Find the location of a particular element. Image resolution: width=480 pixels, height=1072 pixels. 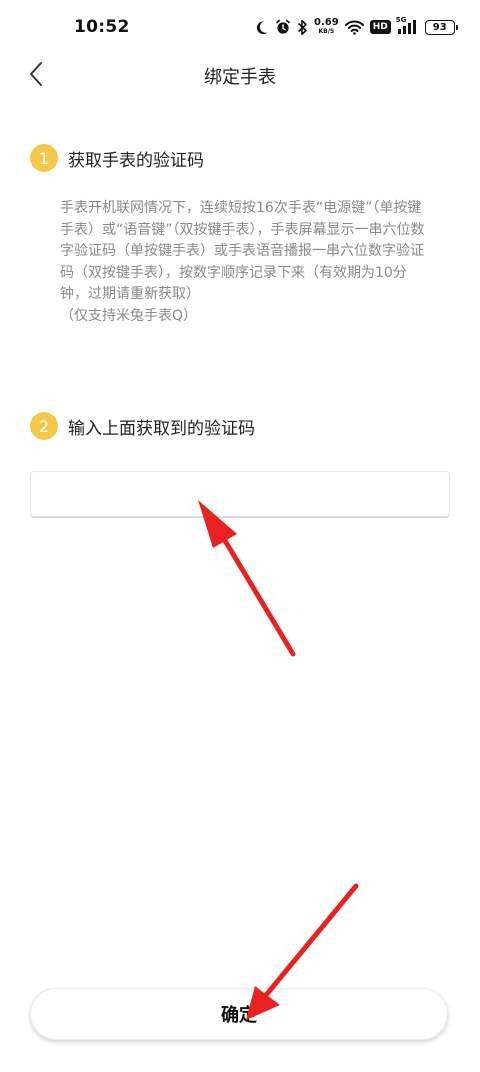

alarm-icon is located at coordinates (283, 27).